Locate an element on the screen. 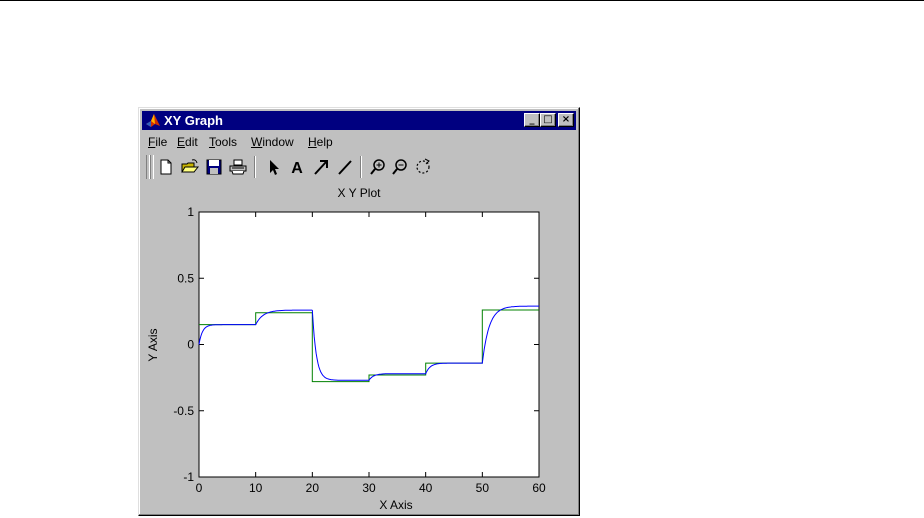 This screenshot has width=924, height=518. menu-edit: Edit is located at coordinates (187, 142).